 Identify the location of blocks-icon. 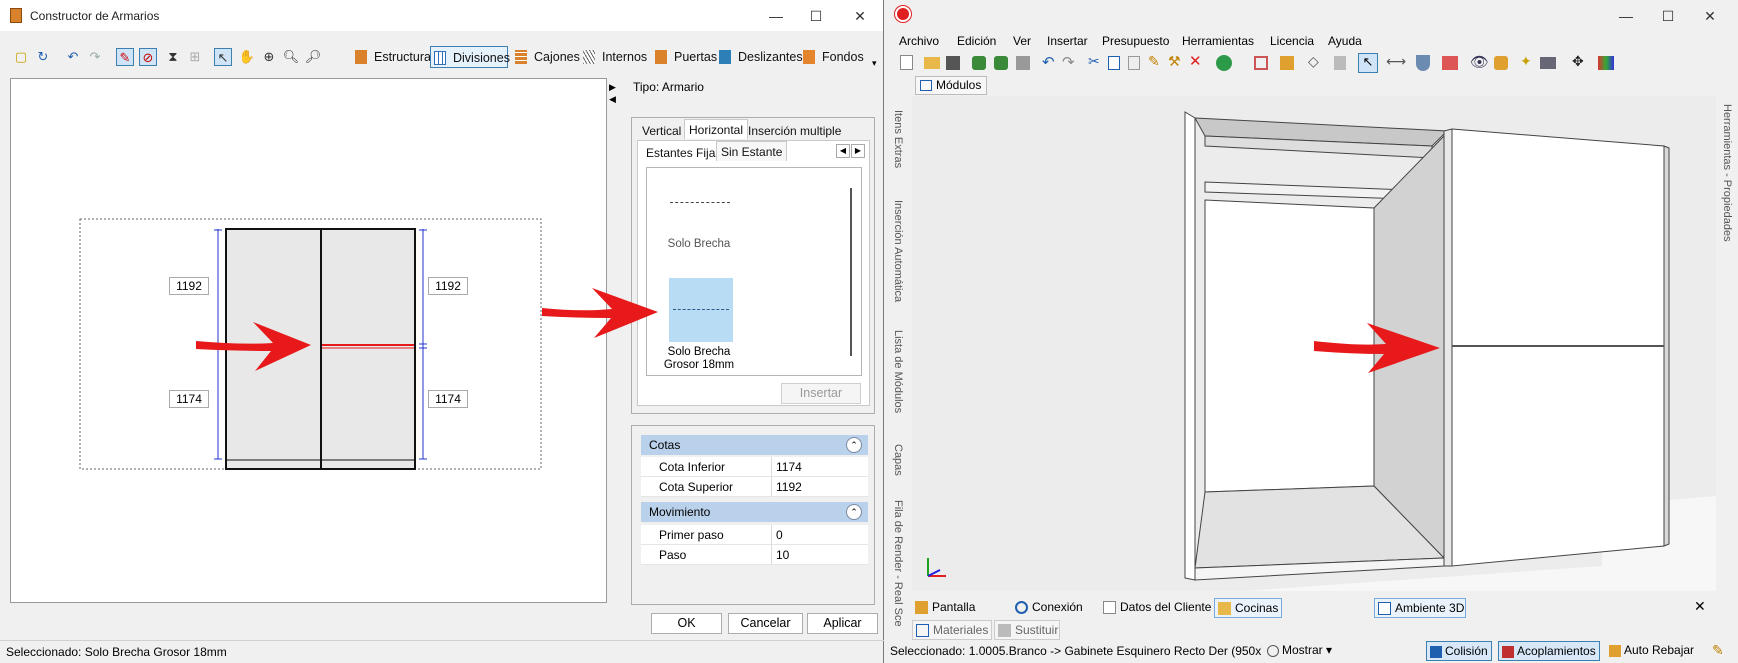
(1287, 63).